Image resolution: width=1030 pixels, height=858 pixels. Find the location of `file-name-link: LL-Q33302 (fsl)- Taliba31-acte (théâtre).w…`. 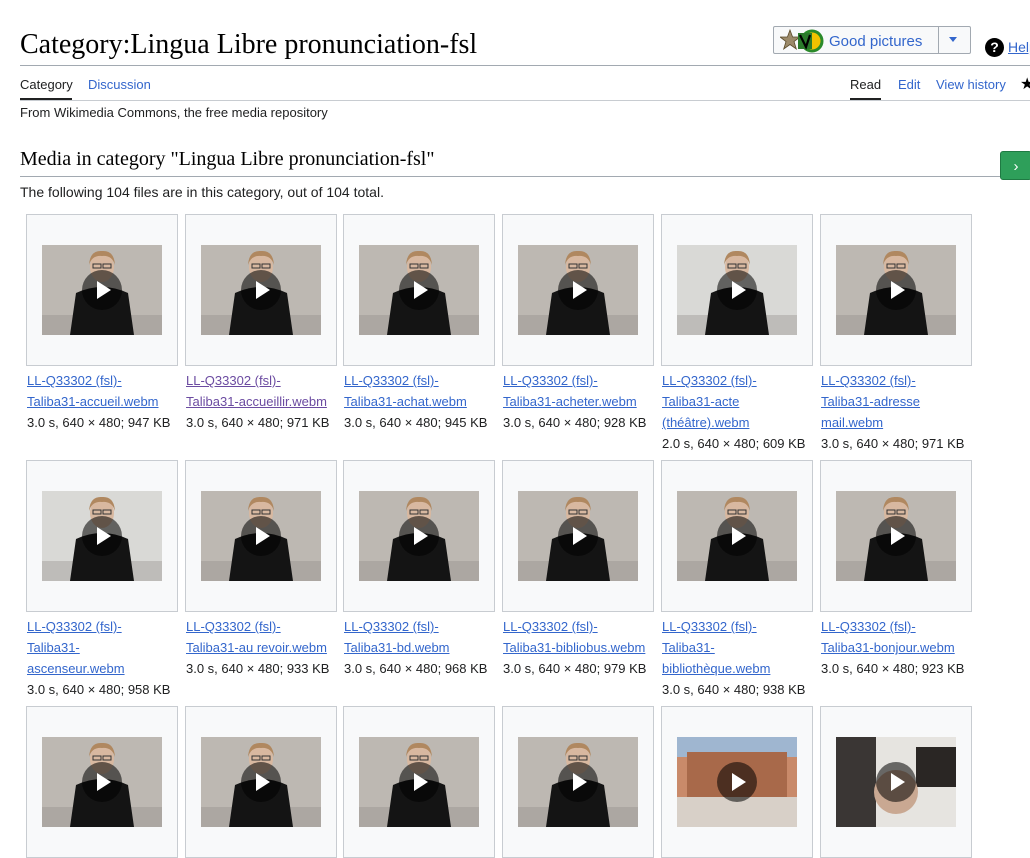

file-name-link: LL-Q33302 (fsl)- Taliba31-acte (théâtre).w… is located at coordinates (739, 401).